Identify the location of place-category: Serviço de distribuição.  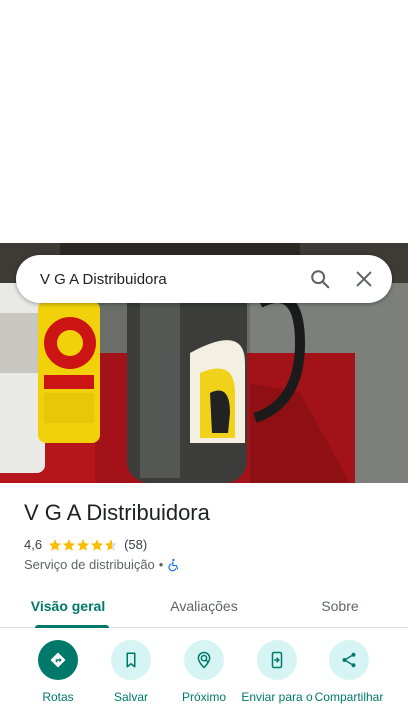
(89, 564).